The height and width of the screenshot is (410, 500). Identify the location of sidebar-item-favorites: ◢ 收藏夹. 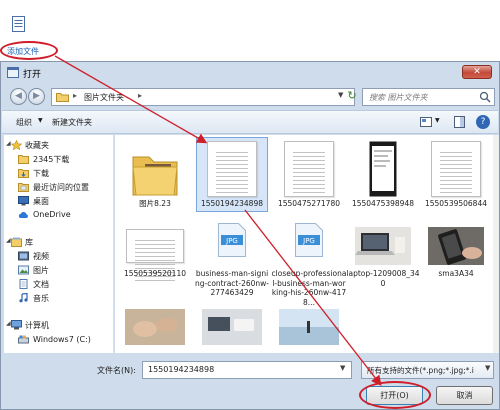
(58, 146).